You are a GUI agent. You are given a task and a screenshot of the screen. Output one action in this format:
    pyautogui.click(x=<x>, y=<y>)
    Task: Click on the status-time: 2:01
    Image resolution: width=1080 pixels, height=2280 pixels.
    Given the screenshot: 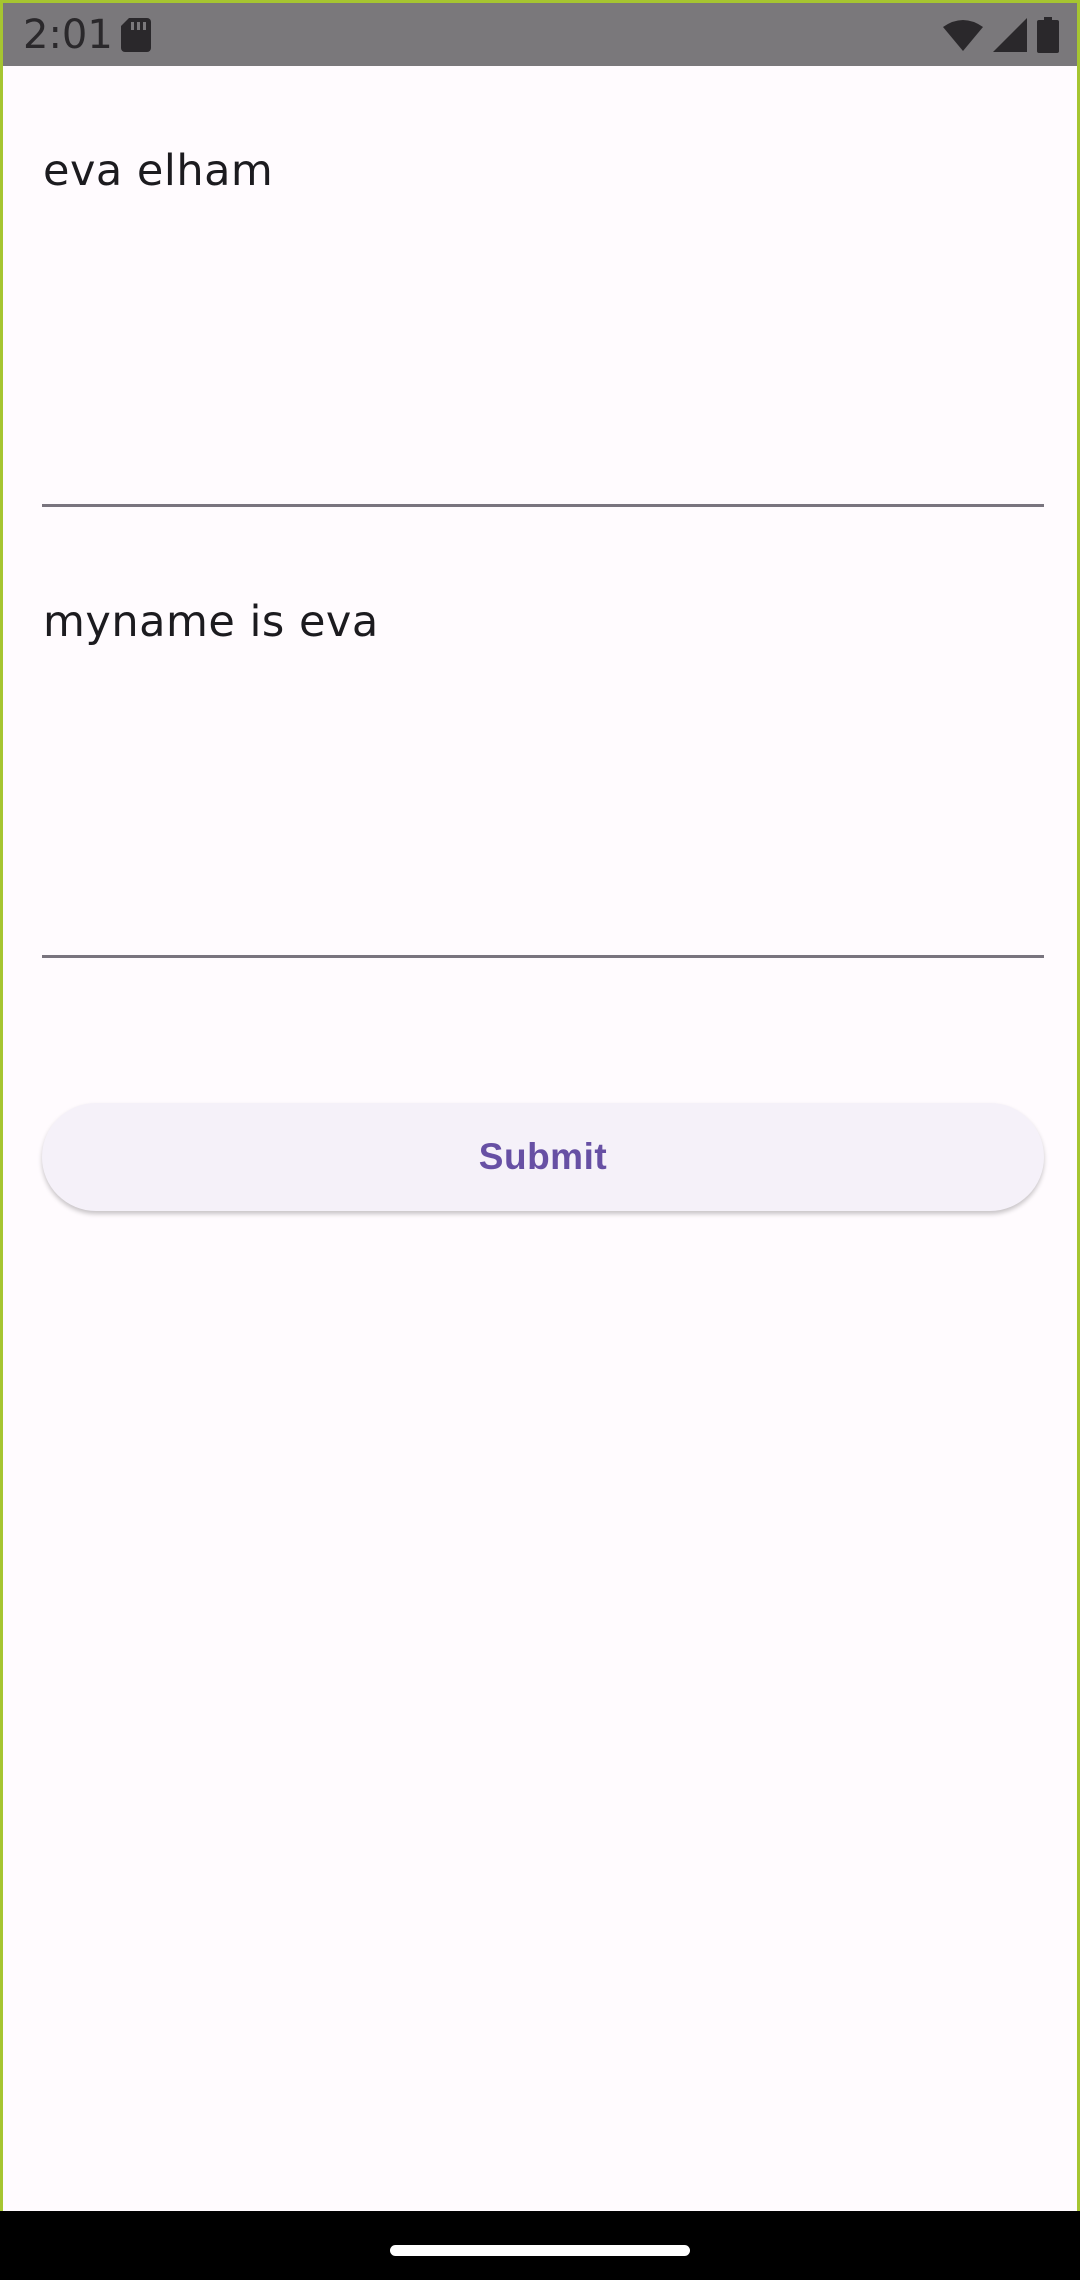 What is the action you would take?
    pyautogui.click(x=68, y=35)
    